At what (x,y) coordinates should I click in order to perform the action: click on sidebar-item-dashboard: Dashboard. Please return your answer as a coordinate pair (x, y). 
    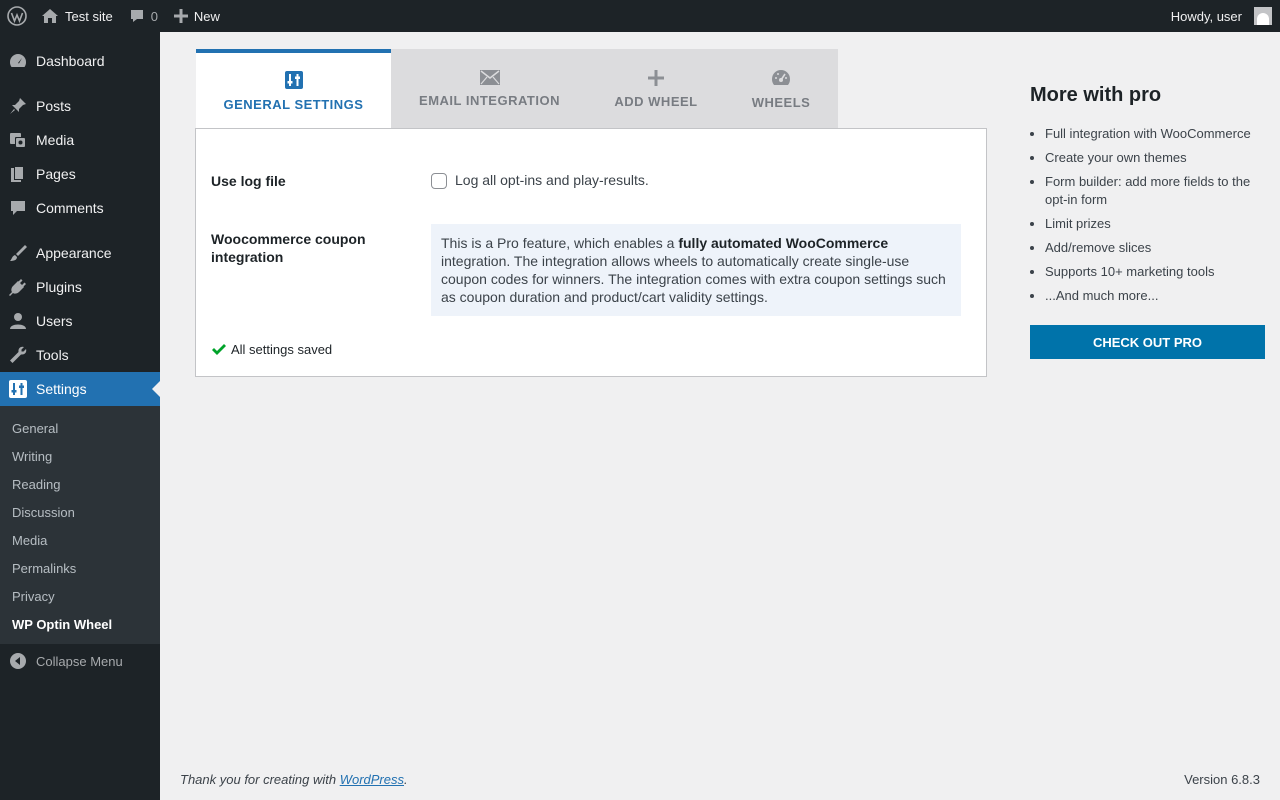
    Looking at the image, I should click on (80, 61).